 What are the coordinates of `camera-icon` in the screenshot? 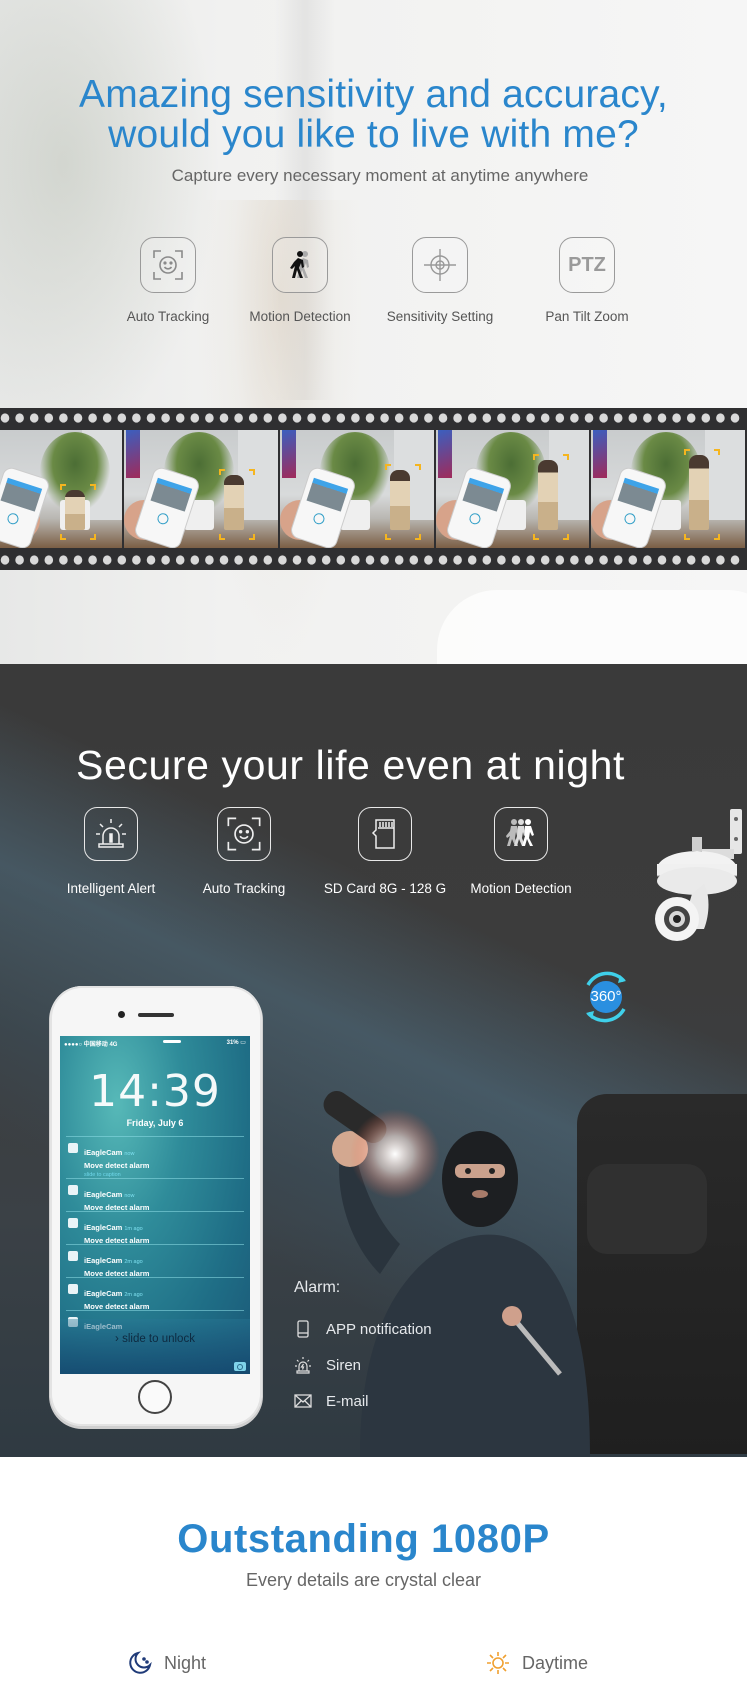 It's located at (240, 1366).